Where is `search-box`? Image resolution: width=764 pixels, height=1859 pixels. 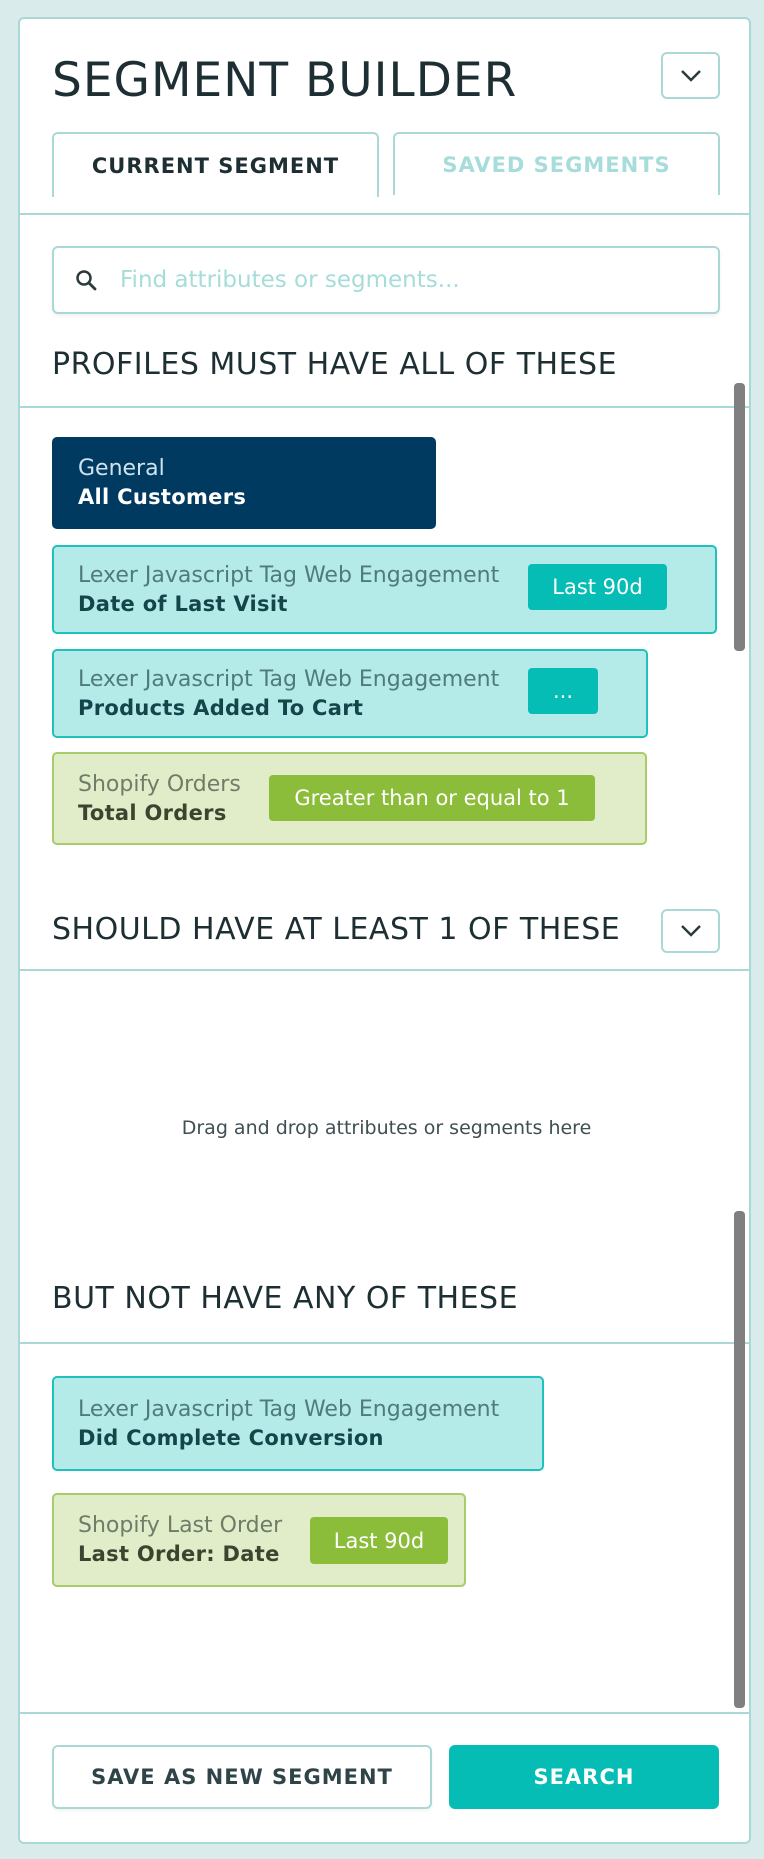
search-box is located at coordinates (386, 280).